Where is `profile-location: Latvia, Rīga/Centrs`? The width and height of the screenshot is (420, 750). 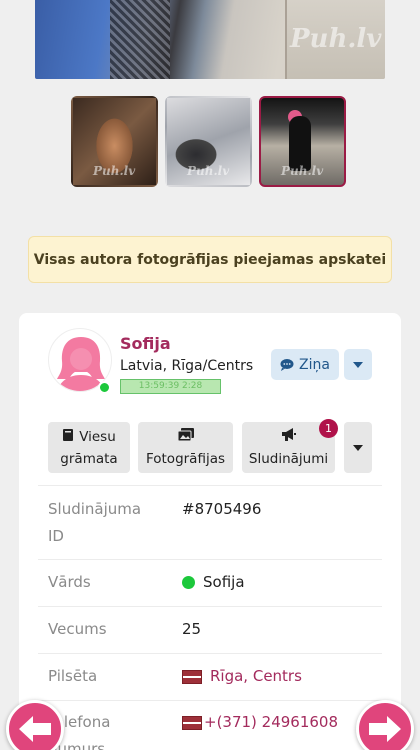 profile-location: Latvia, Rīga/Centrs is located at coordinates (187, 366).